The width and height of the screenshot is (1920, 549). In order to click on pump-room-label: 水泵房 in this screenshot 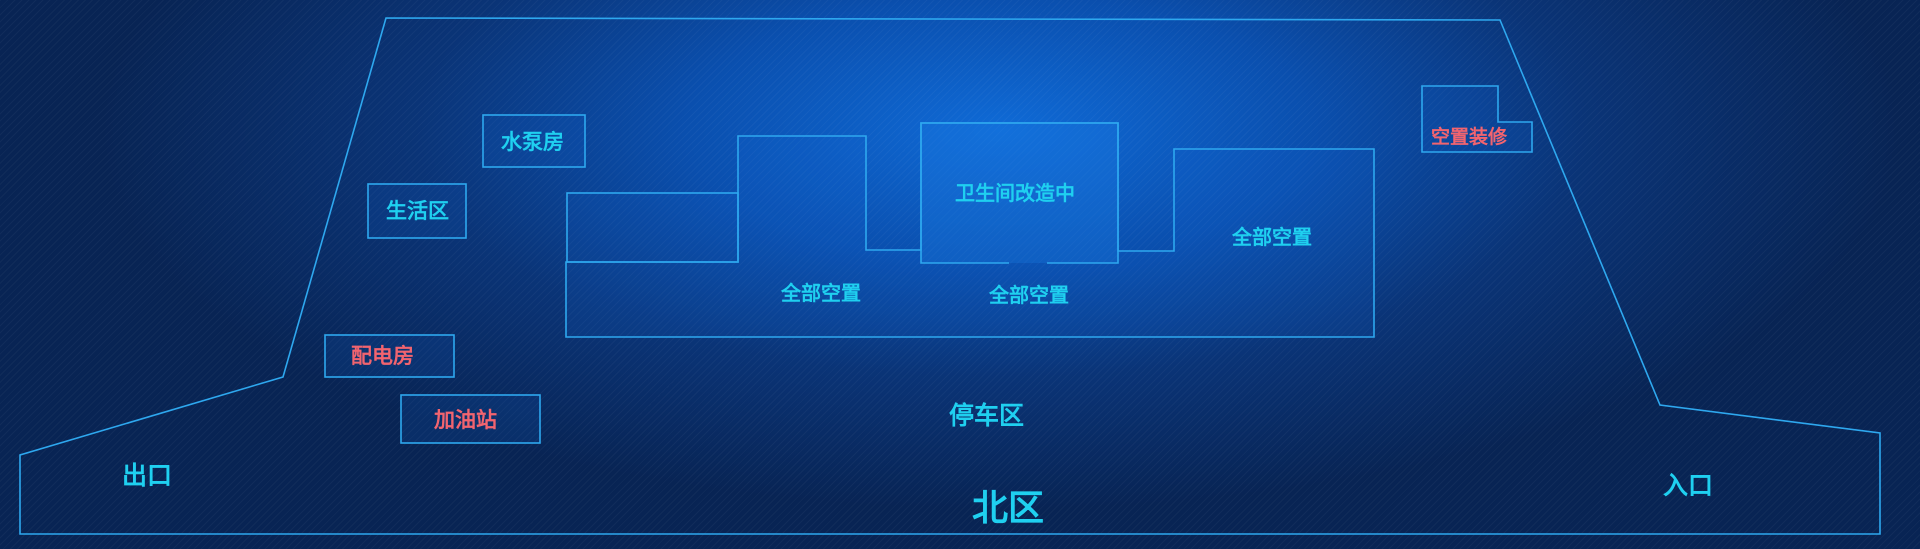, I will do `click(532, 142)`.